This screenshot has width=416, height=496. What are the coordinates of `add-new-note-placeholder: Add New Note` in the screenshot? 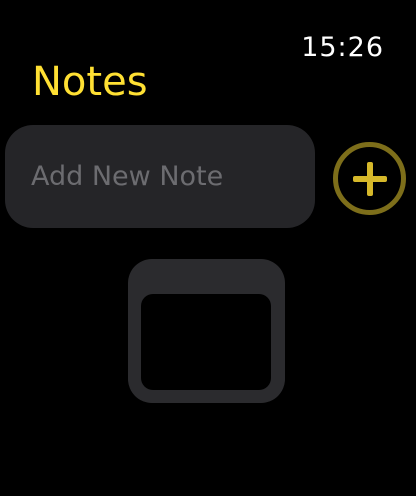 It's located at (127, 176).